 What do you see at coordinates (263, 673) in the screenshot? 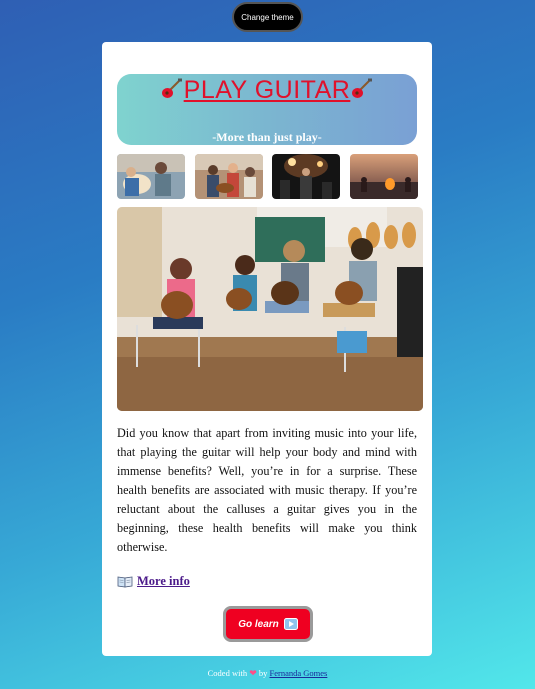
I see `footer-by: by` at bounding box center [263, 673].